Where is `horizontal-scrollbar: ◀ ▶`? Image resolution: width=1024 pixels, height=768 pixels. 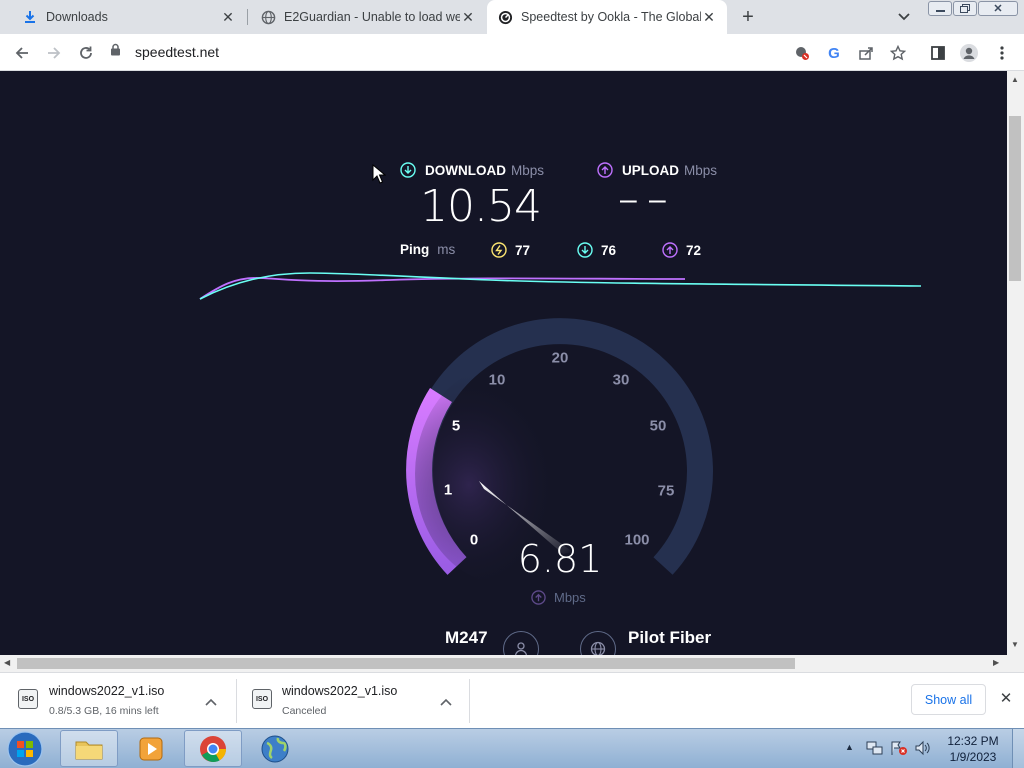 horizontal-scrollbar: ◀ ▶ is located at coordinates (503, 663).